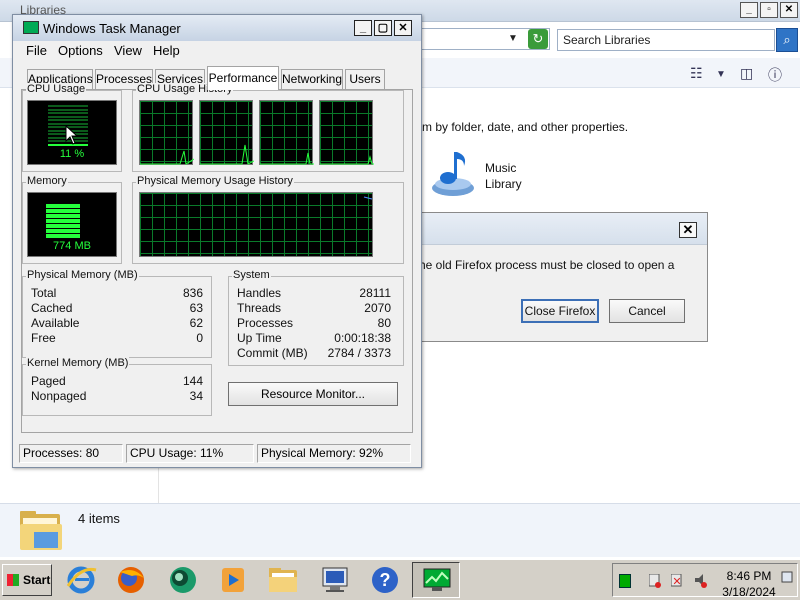 Image resolution: width=800 pixels, height=600 pixels. Describe the element at coordinates (365, 79) in the screenshot. I see `tab-users: Users` at that location.